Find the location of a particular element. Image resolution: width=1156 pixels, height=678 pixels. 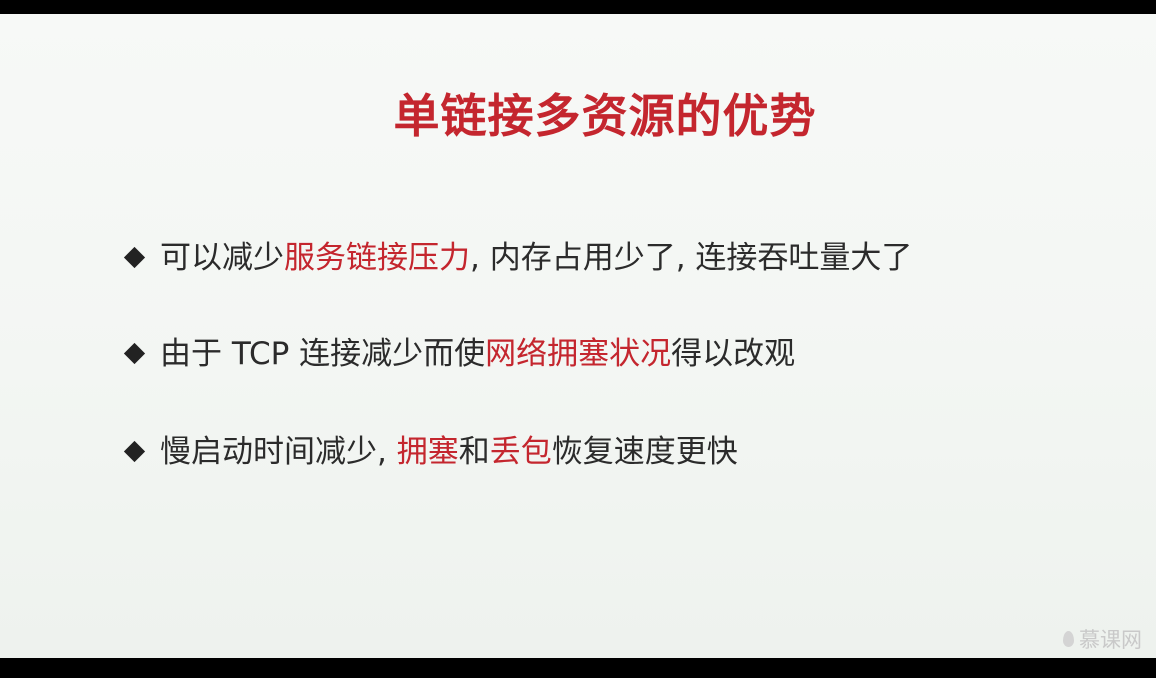

bullet-highlight: 拥塞 is located at coordinates (427, 452).